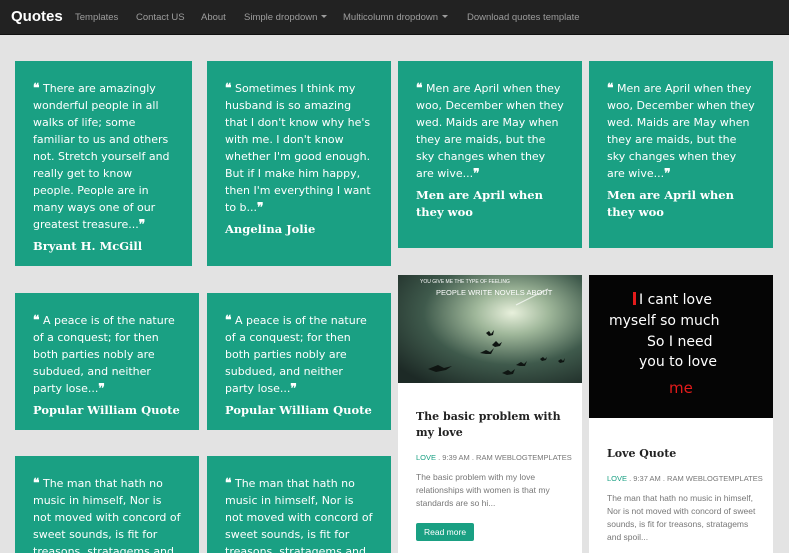 The image size is (789, 553). Describe the element at coordinates (103, 246) in the screenshot. I see `quote-author: Bryant H. McGill` at that location.